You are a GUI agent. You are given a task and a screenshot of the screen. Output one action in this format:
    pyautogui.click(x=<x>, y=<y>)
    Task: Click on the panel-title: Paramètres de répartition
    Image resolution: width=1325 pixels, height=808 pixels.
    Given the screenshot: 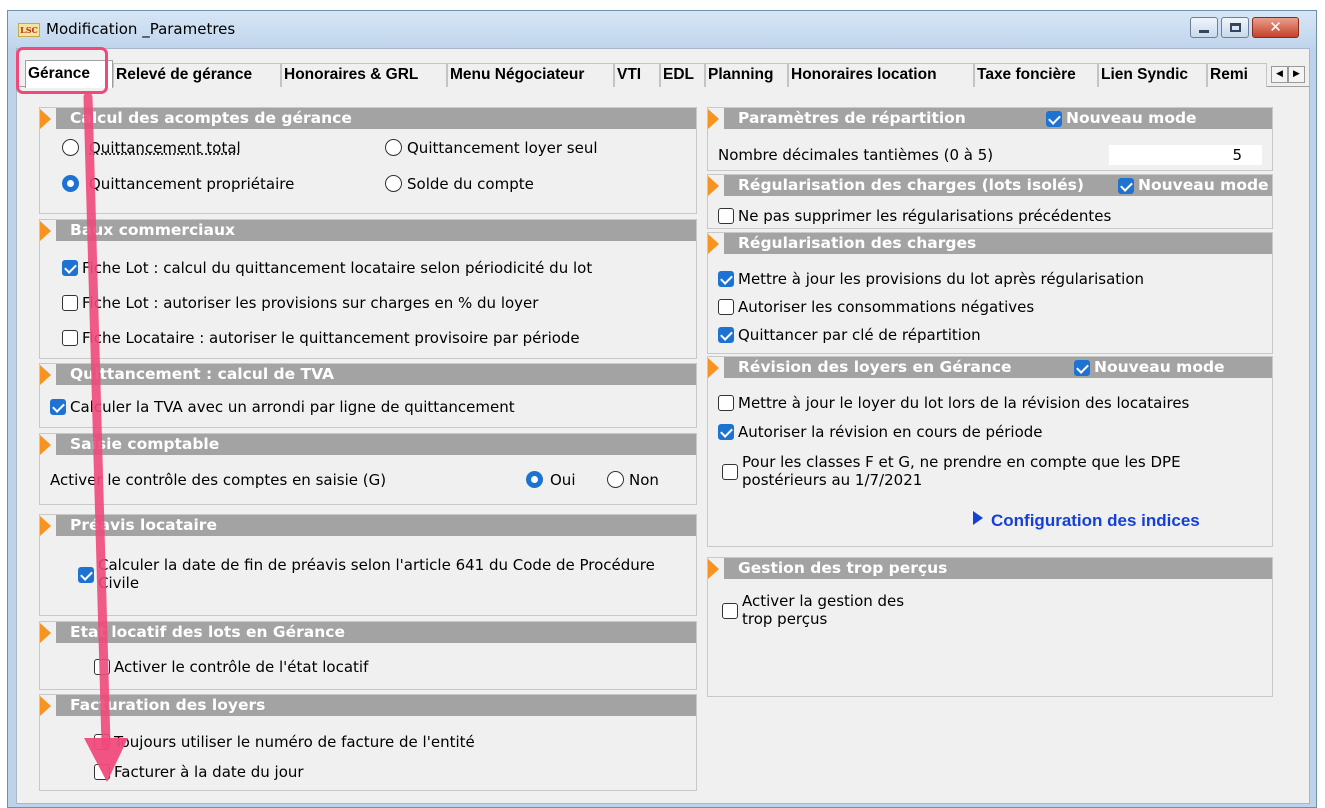 What is the action you would take?
    pyautogui.click(x=852, y=118)
    